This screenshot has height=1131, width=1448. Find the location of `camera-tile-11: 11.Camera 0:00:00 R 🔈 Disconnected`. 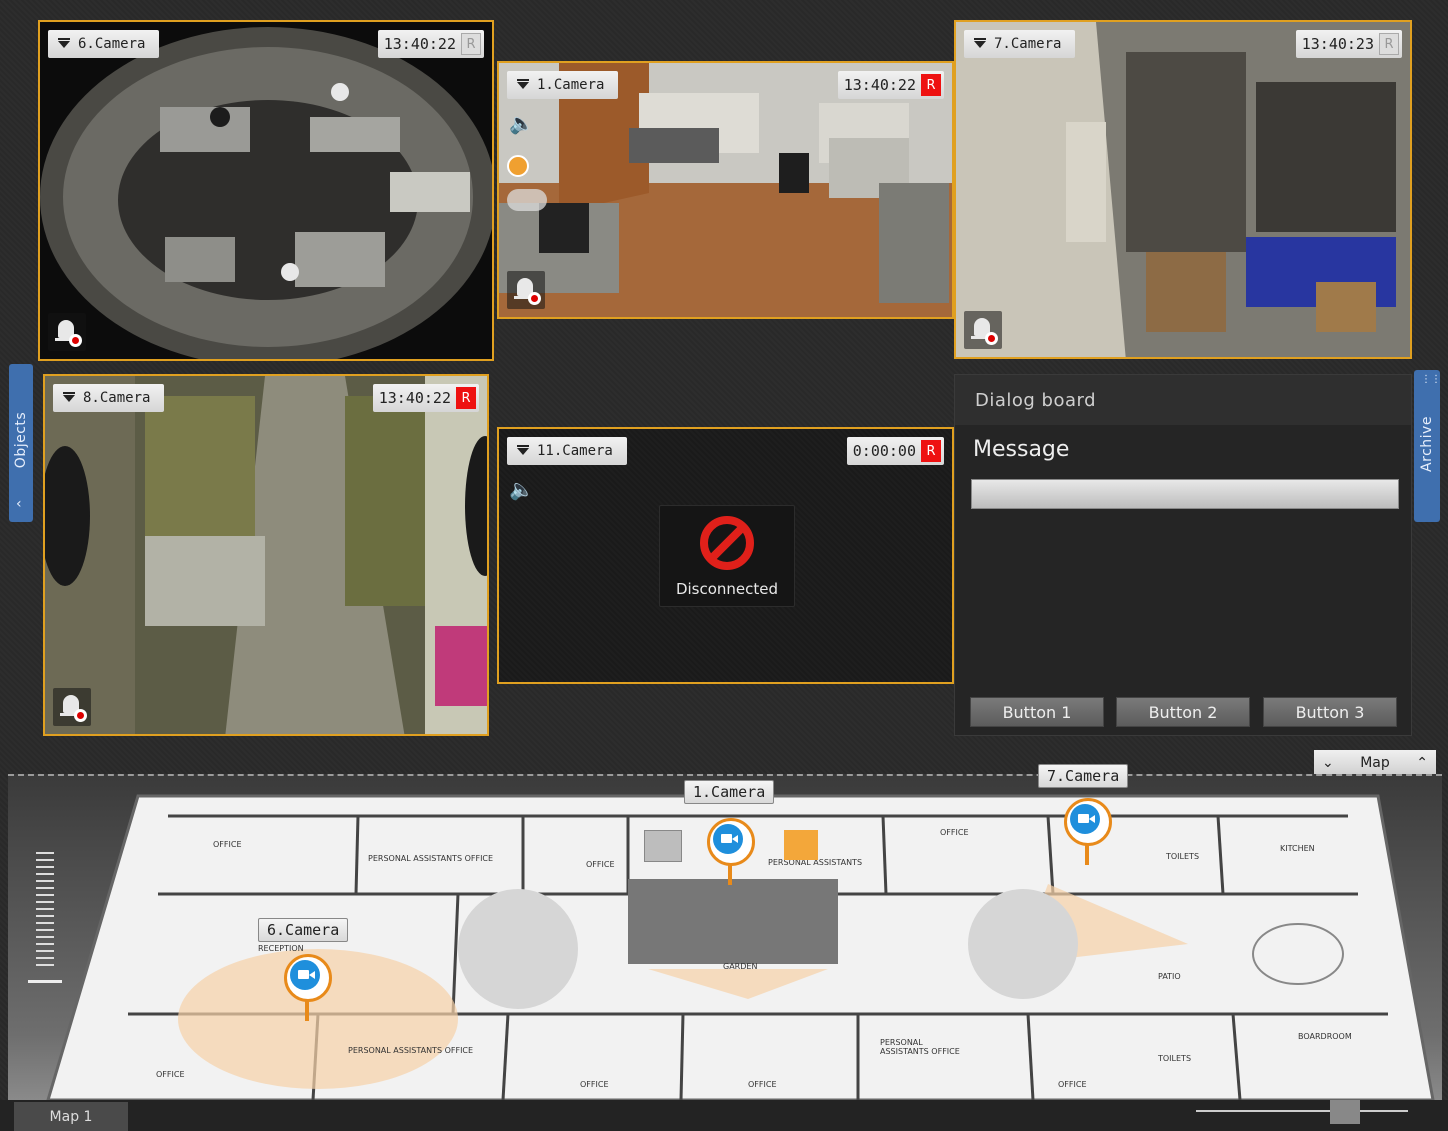

camera-tile-11: 11.Camera 0:00:00 R 🔈 Disconnected is located at coordinates (725, 555).